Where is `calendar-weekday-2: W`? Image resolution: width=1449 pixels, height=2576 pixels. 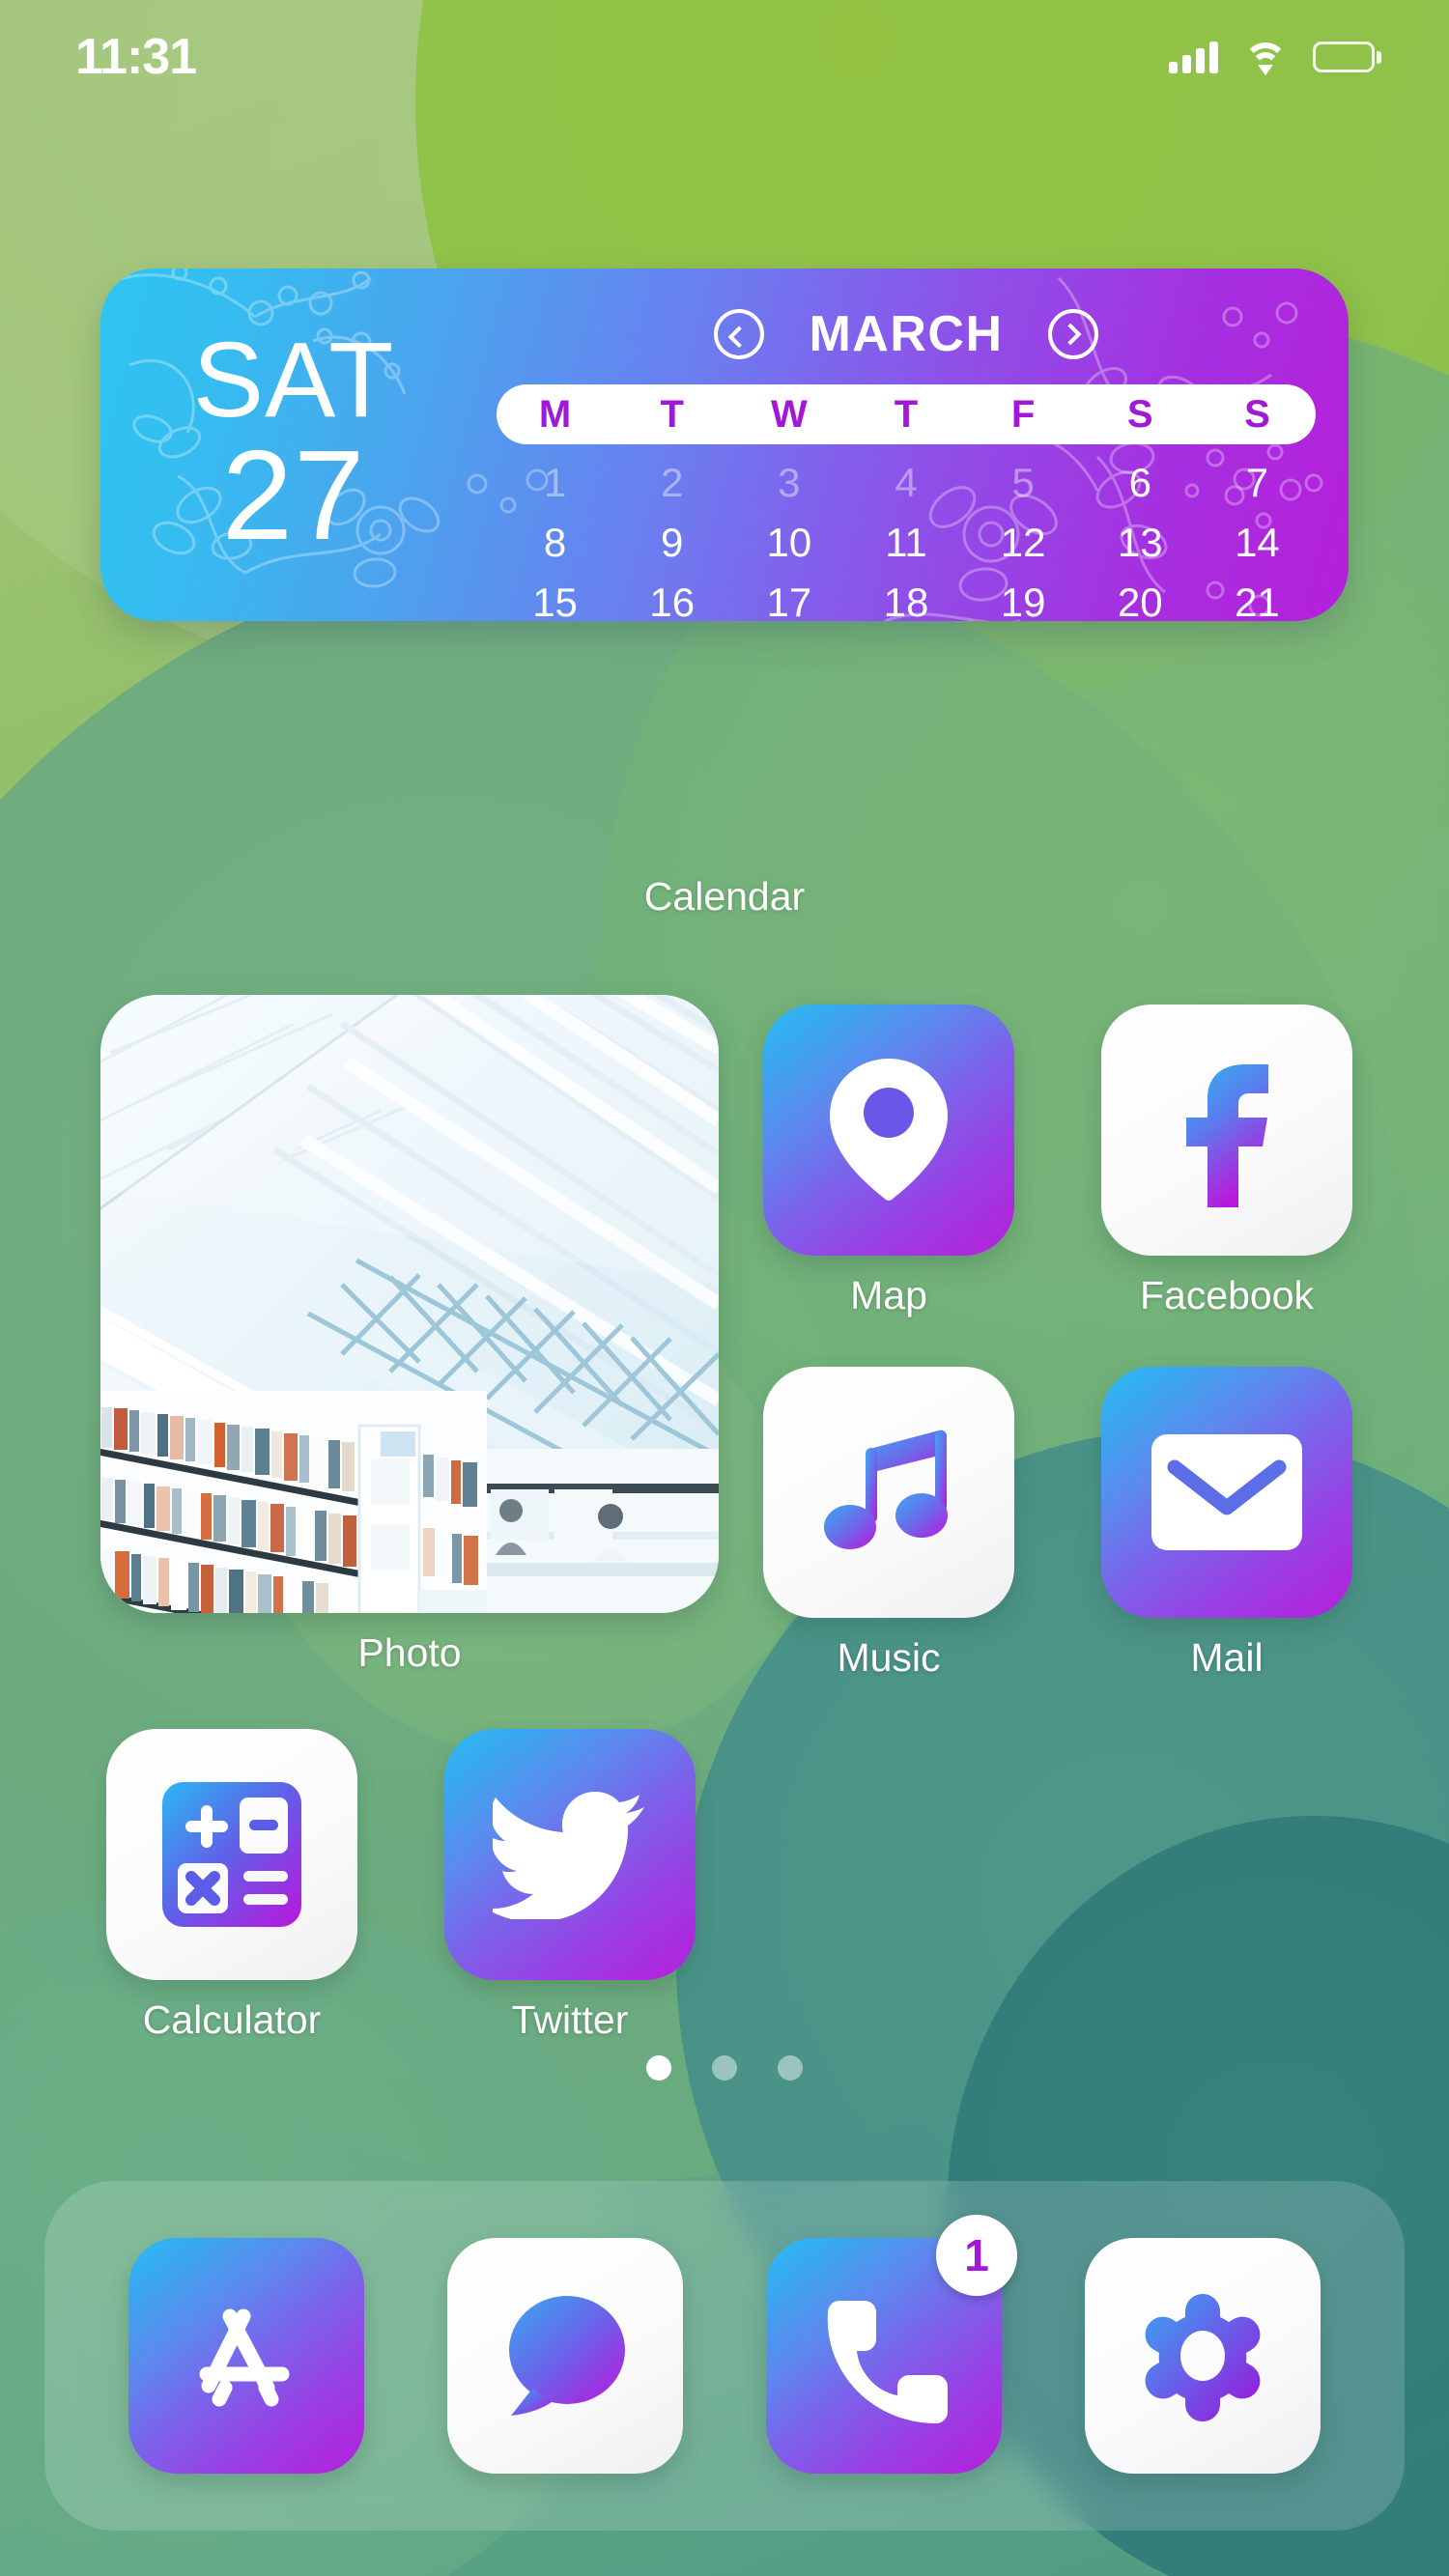
calendar-weekday-2: W is located at coordinates (789, 414).